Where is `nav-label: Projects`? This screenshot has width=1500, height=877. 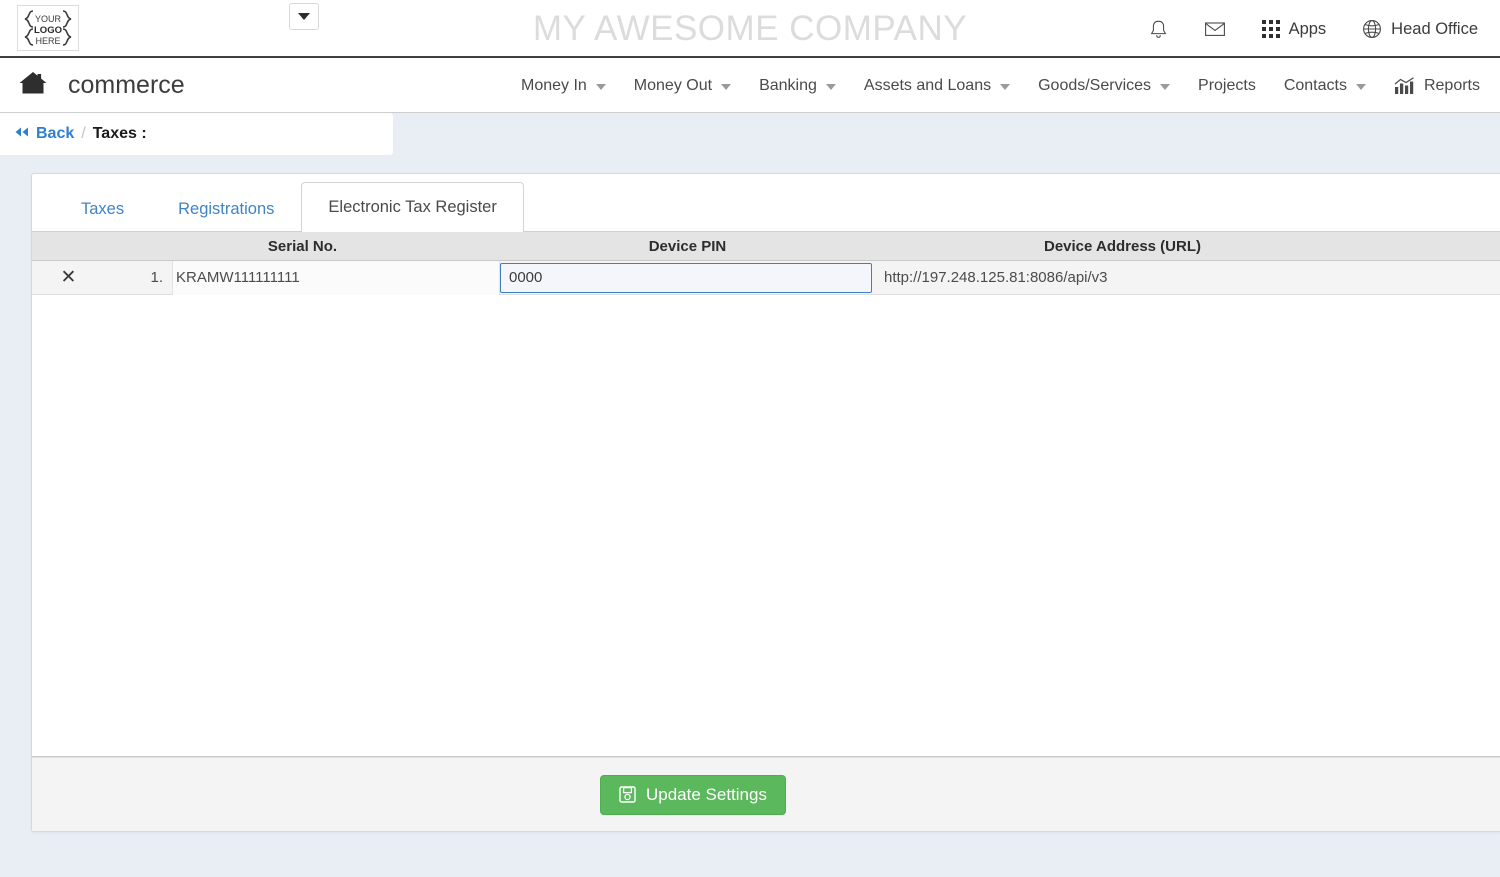 nav-label: Projects is located at coordinates (1227, 85).